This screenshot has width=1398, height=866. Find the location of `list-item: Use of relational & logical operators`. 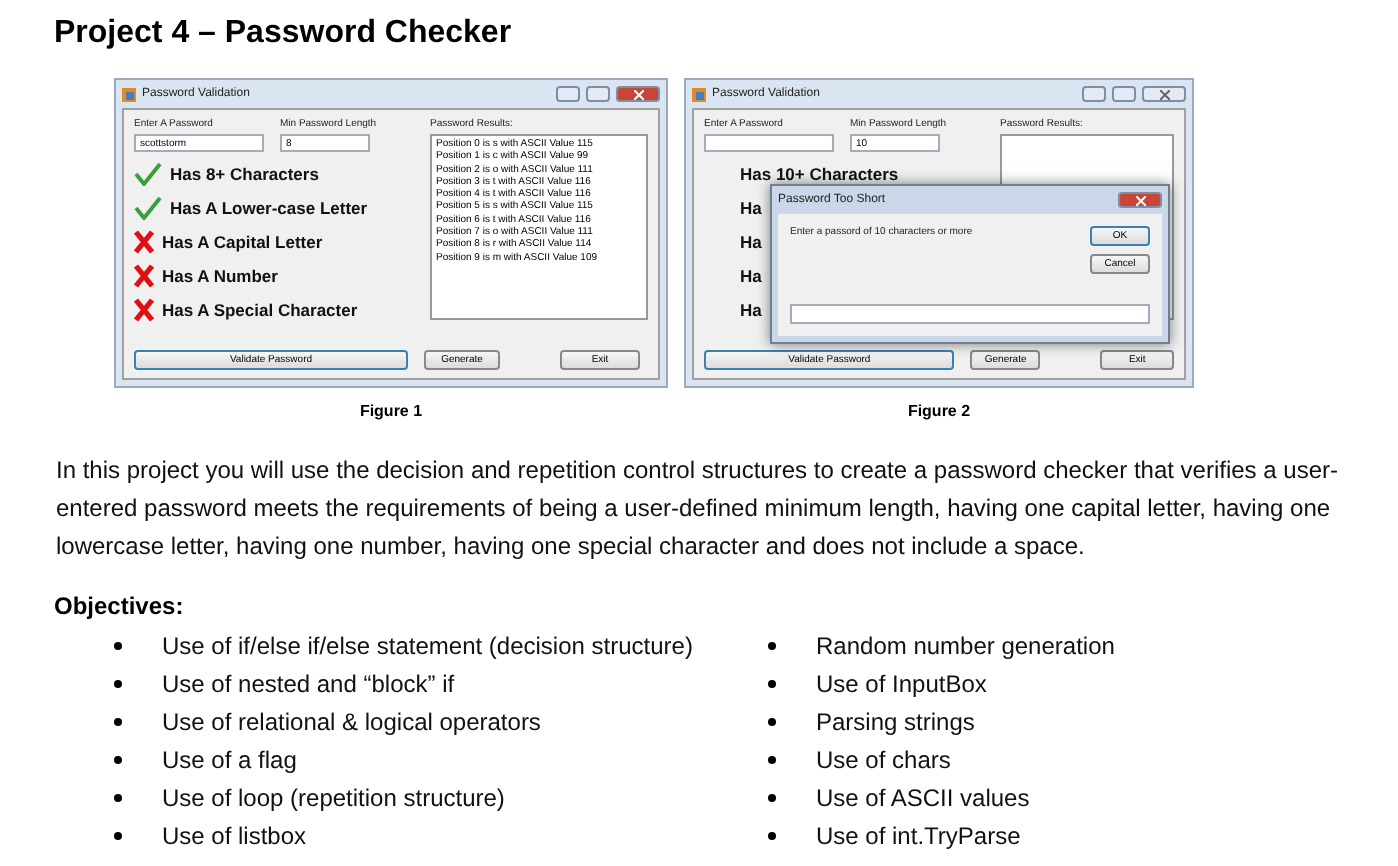

list-item: Use of relational & logical operators is located at coordinates (351, 721).